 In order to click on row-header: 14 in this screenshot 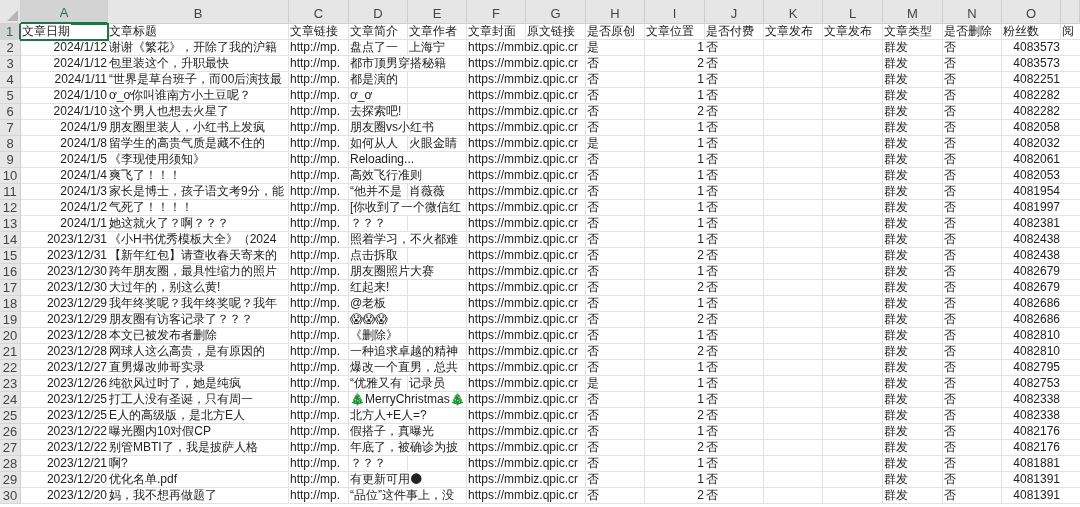, I will do `click(10, 240)`.